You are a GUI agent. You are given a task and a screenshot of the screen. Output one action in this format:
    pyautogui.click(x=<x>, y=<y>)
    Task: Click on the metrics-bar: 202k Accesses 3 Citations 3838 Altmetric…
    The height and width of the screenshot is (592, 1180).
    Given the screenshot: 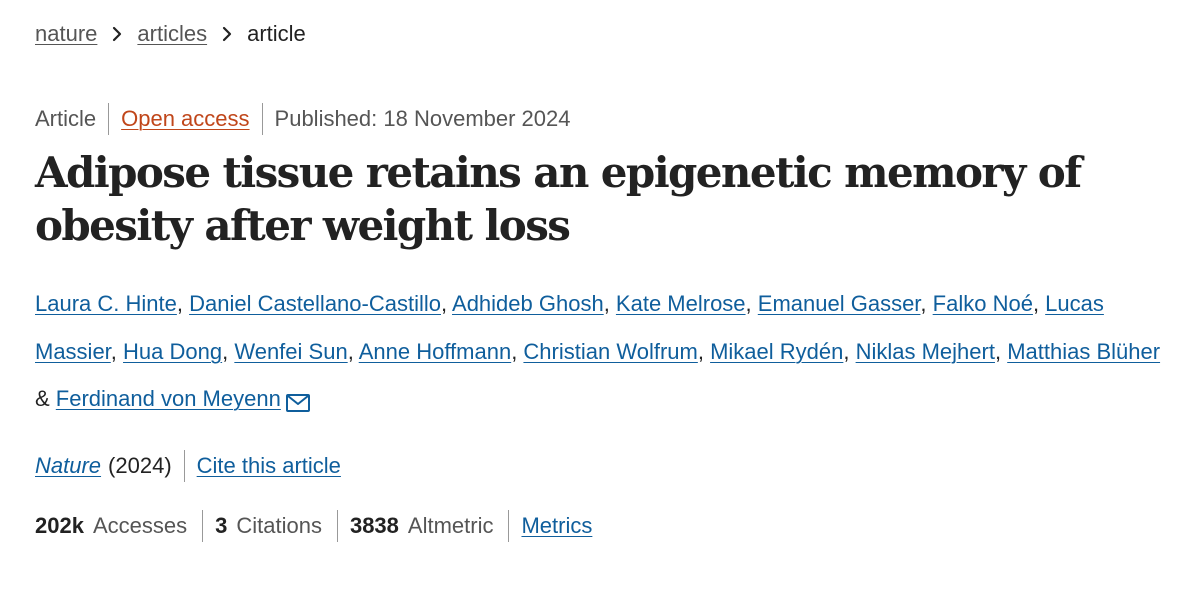 What is the action you would take?
    pyautogui.click(x=313, y=526)
    